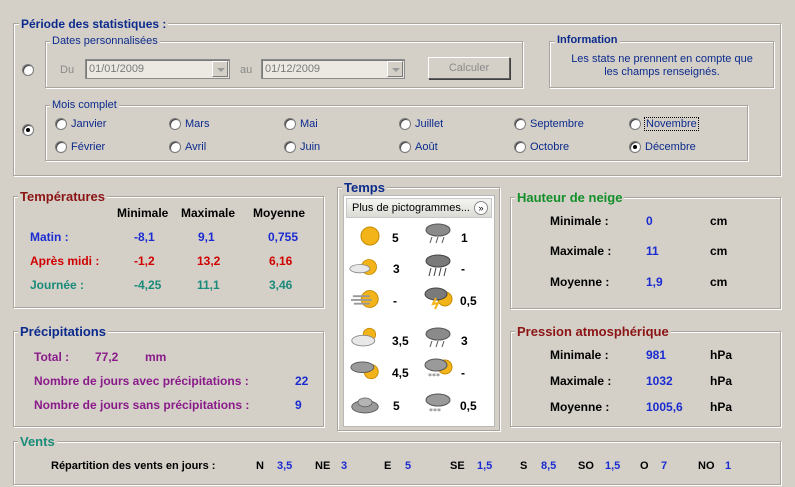  I want to click on thunderstorm-icon, so click(438, 298).